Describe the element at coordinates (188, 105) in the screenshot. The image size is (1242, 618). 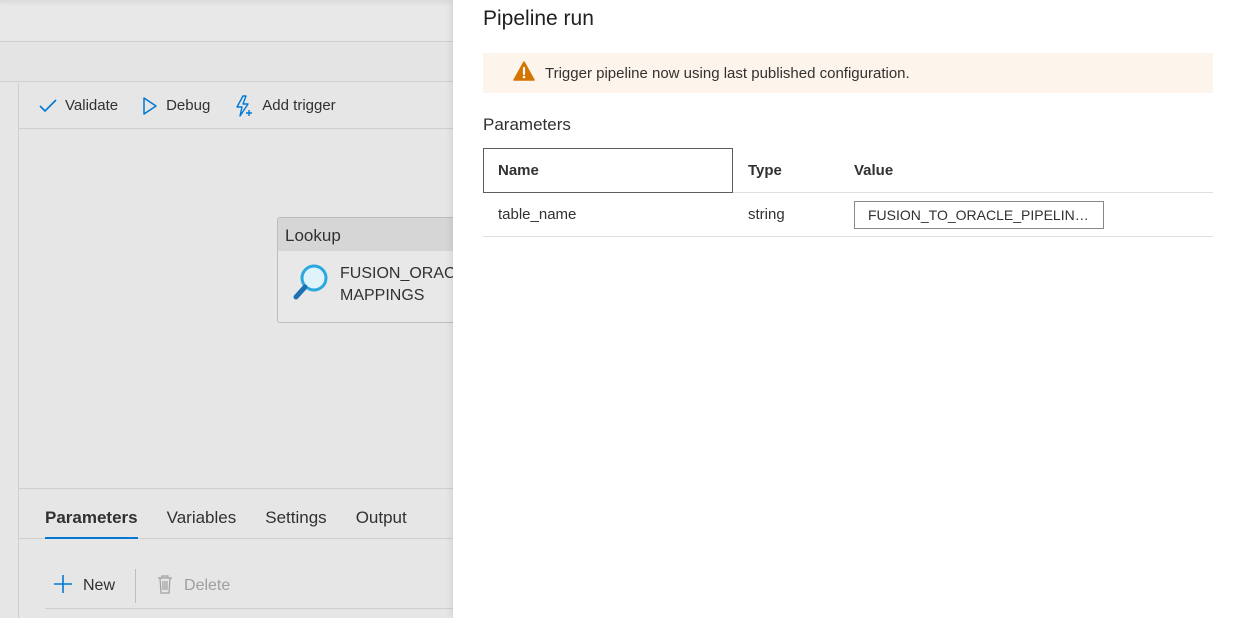
I see `debug-label: Debug` at that location.